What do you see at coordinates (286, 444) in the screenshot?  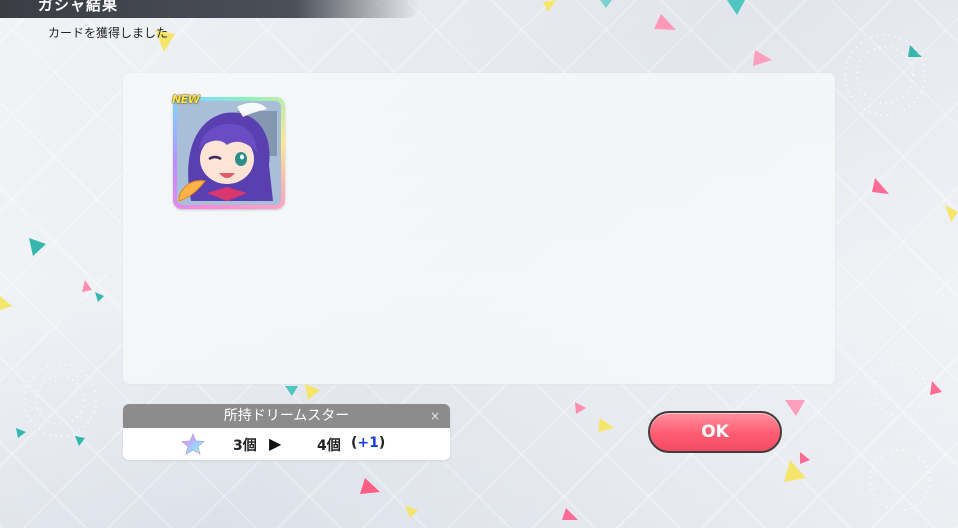 I see `dream-star-count-row: 3個 ▶ 4個 (+1)` at bounding box center [286, 444].